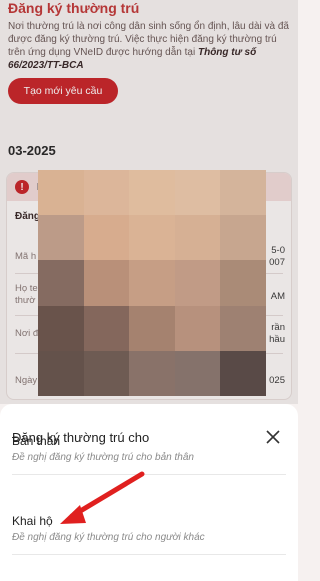 This screenshot has width=320, height=581. I want to click on option-divider, so click(149, 554).